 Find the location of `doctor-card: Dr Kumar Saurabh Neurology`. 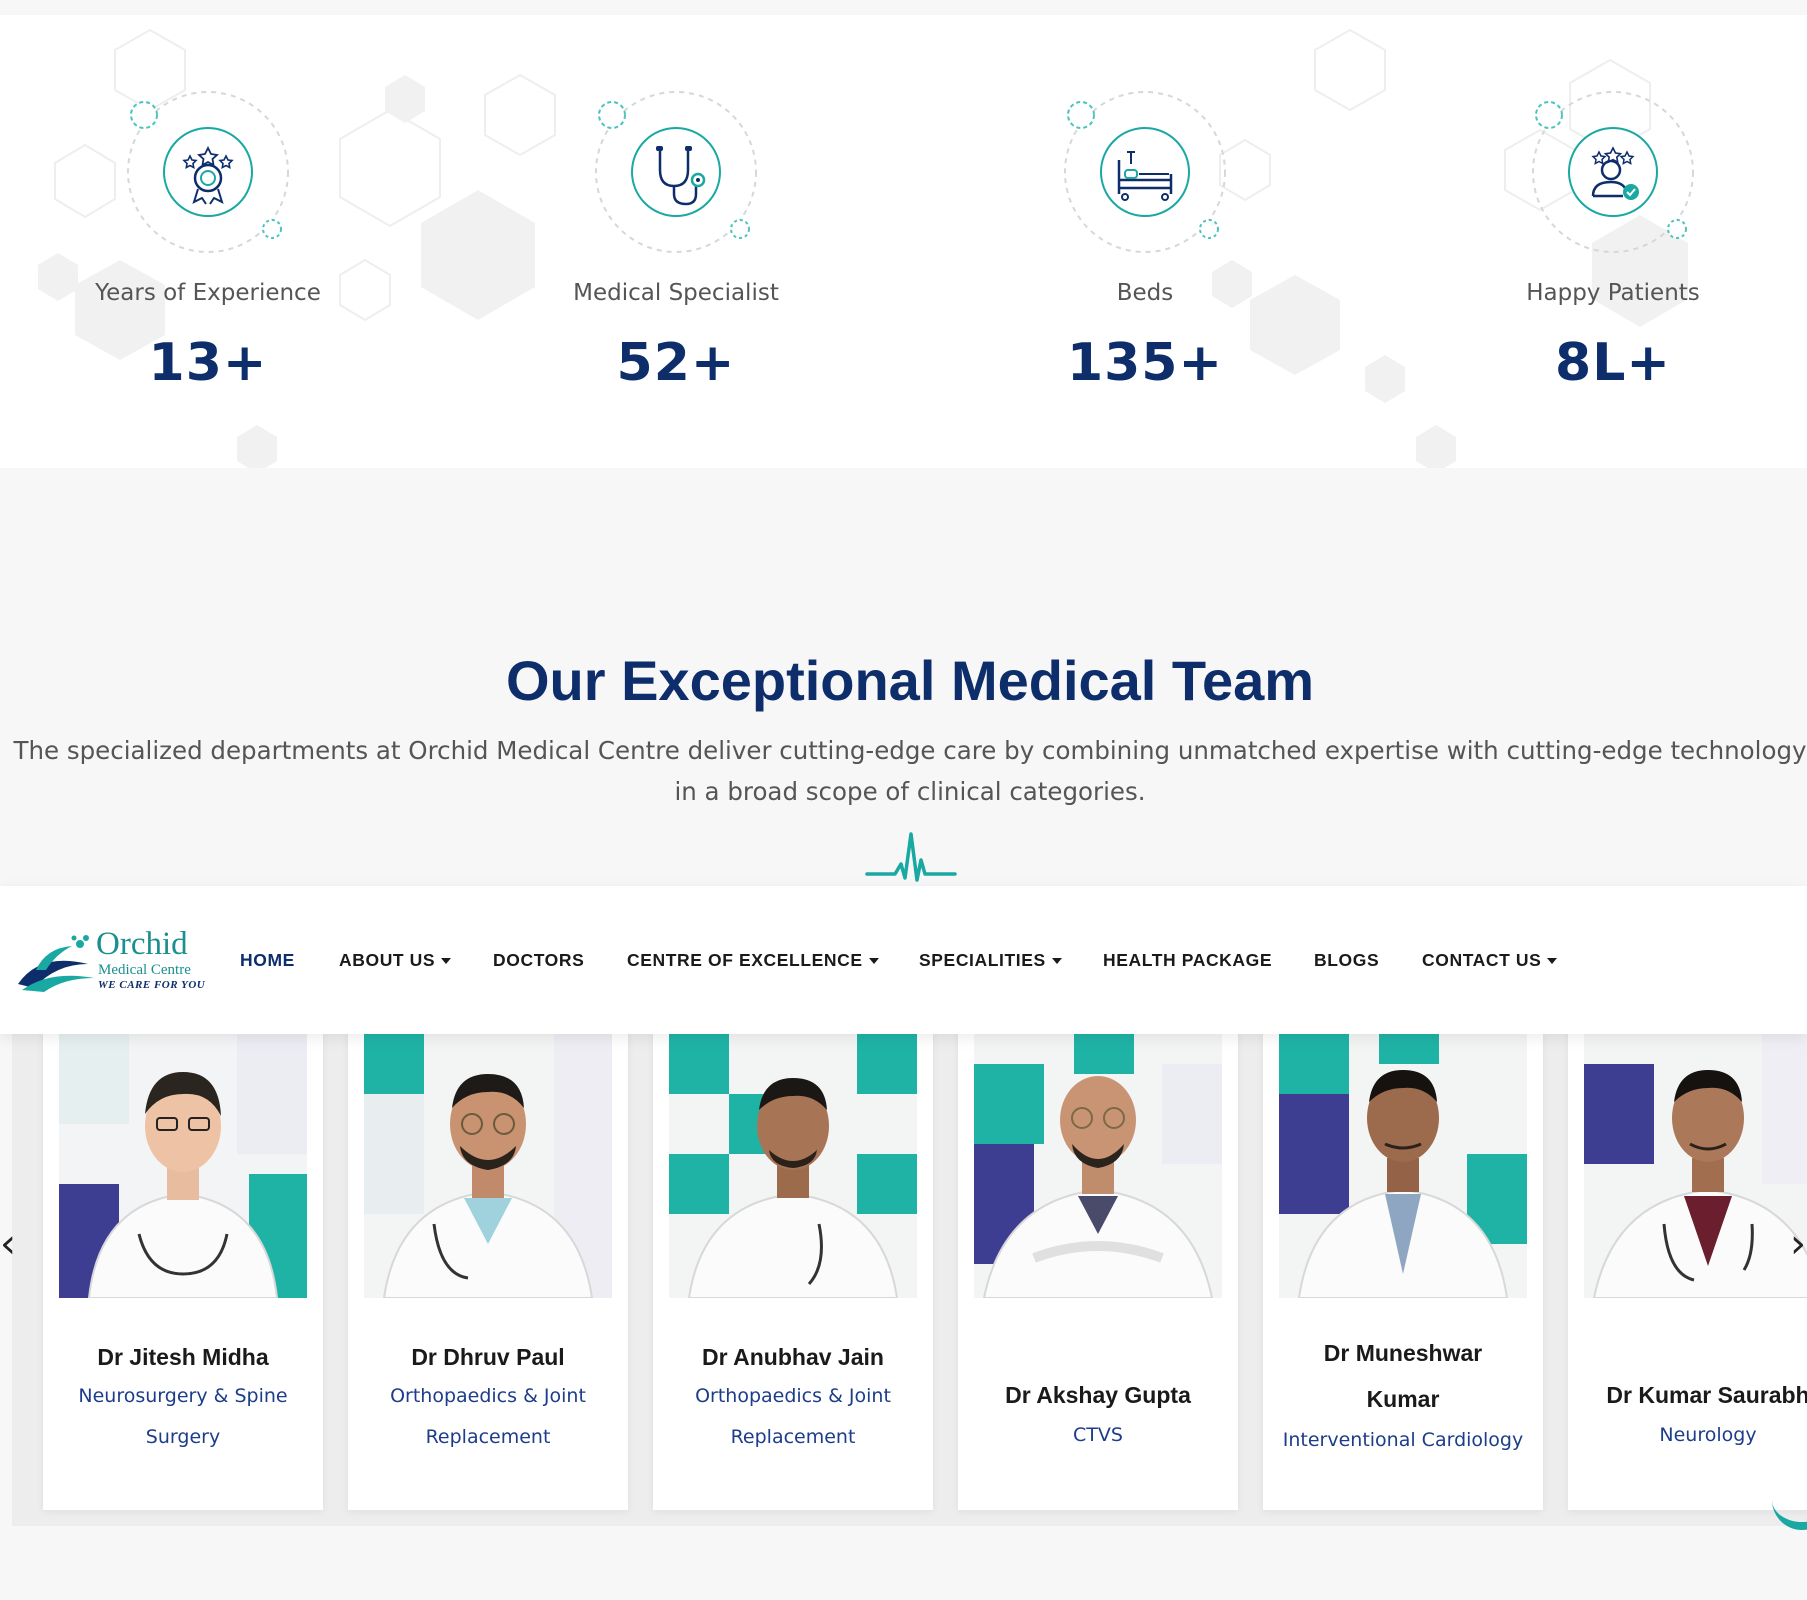

doctor-card: Dr Kumar Saurabh Neurology is located at coordinates (1687, 1260).